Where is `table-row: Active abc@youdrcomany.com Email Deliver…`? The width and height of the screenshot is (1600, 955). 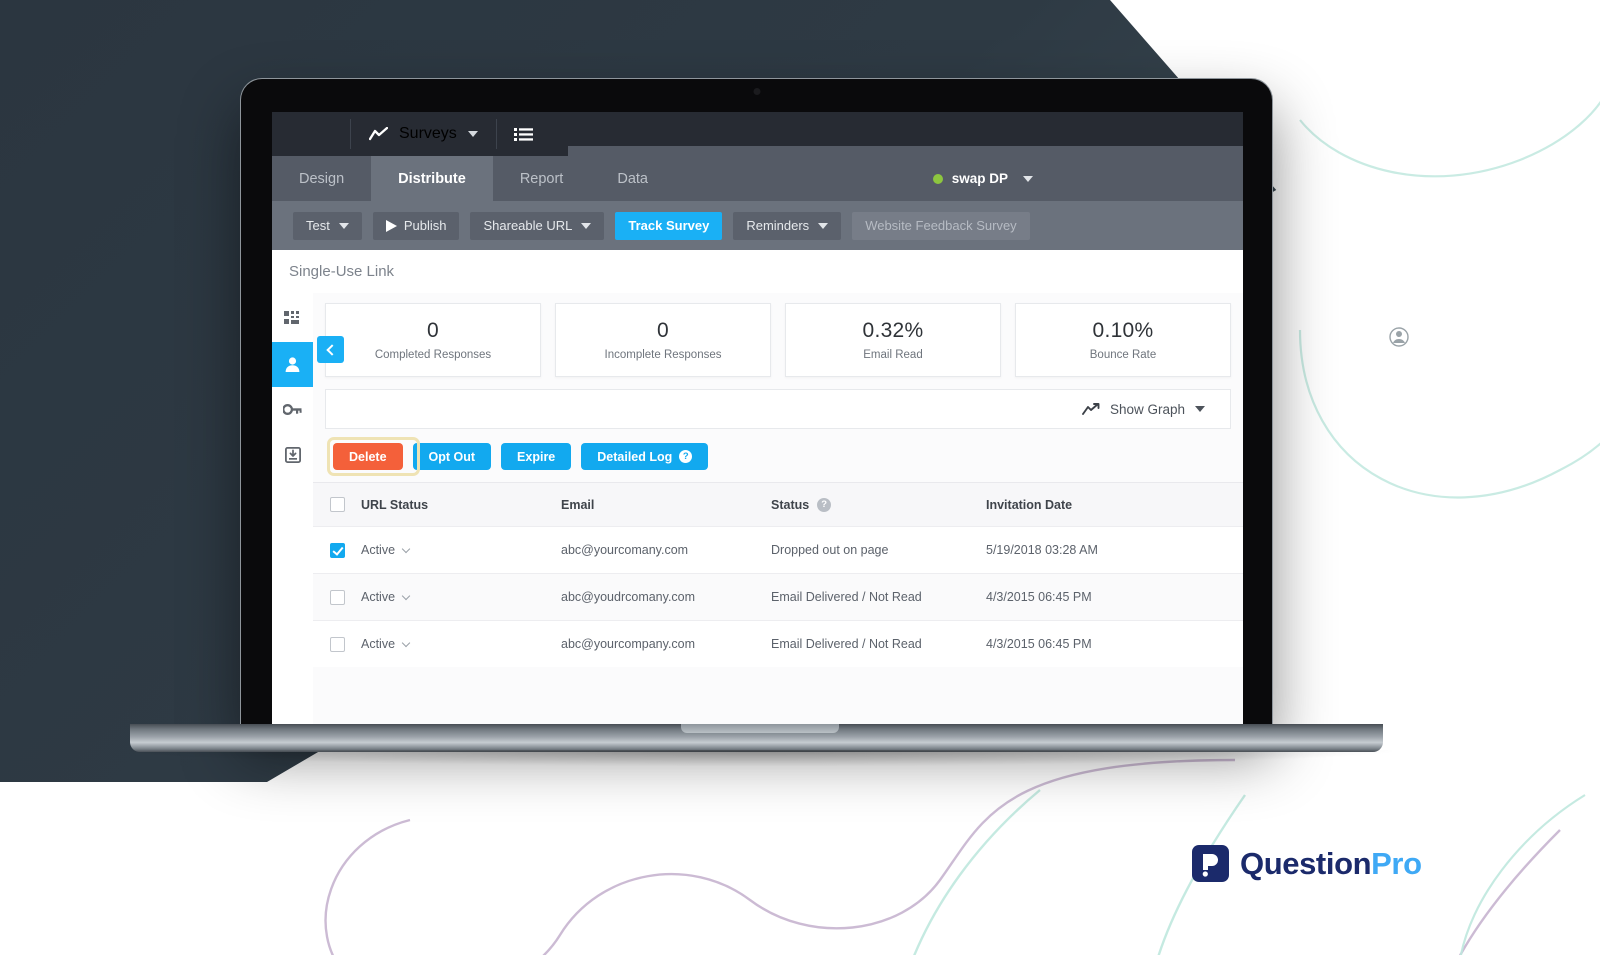 table-row: Active abc@youdrcomany.com Email Deliver… is located at coordinates (778, 596).